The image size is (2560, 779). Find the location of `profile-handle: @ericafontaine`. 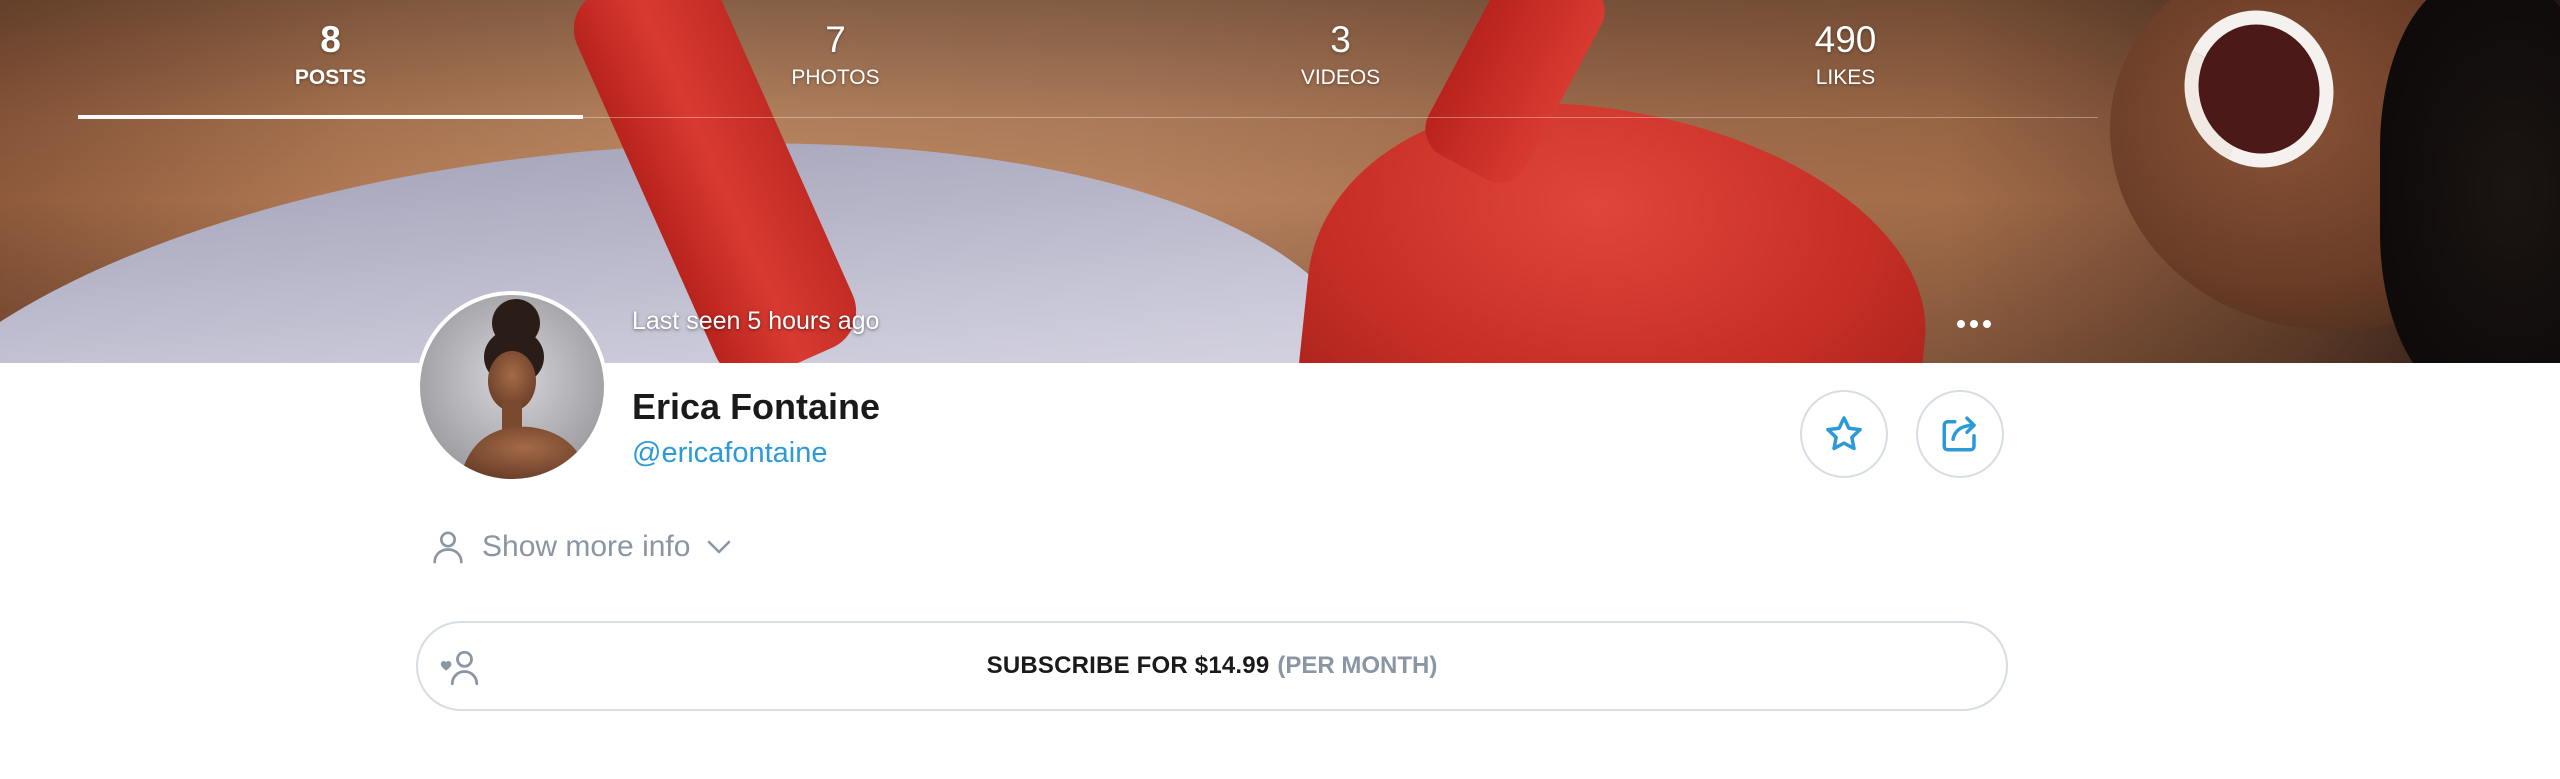

profile-handle: @ericafontaine is located at coordinates (730, 453).